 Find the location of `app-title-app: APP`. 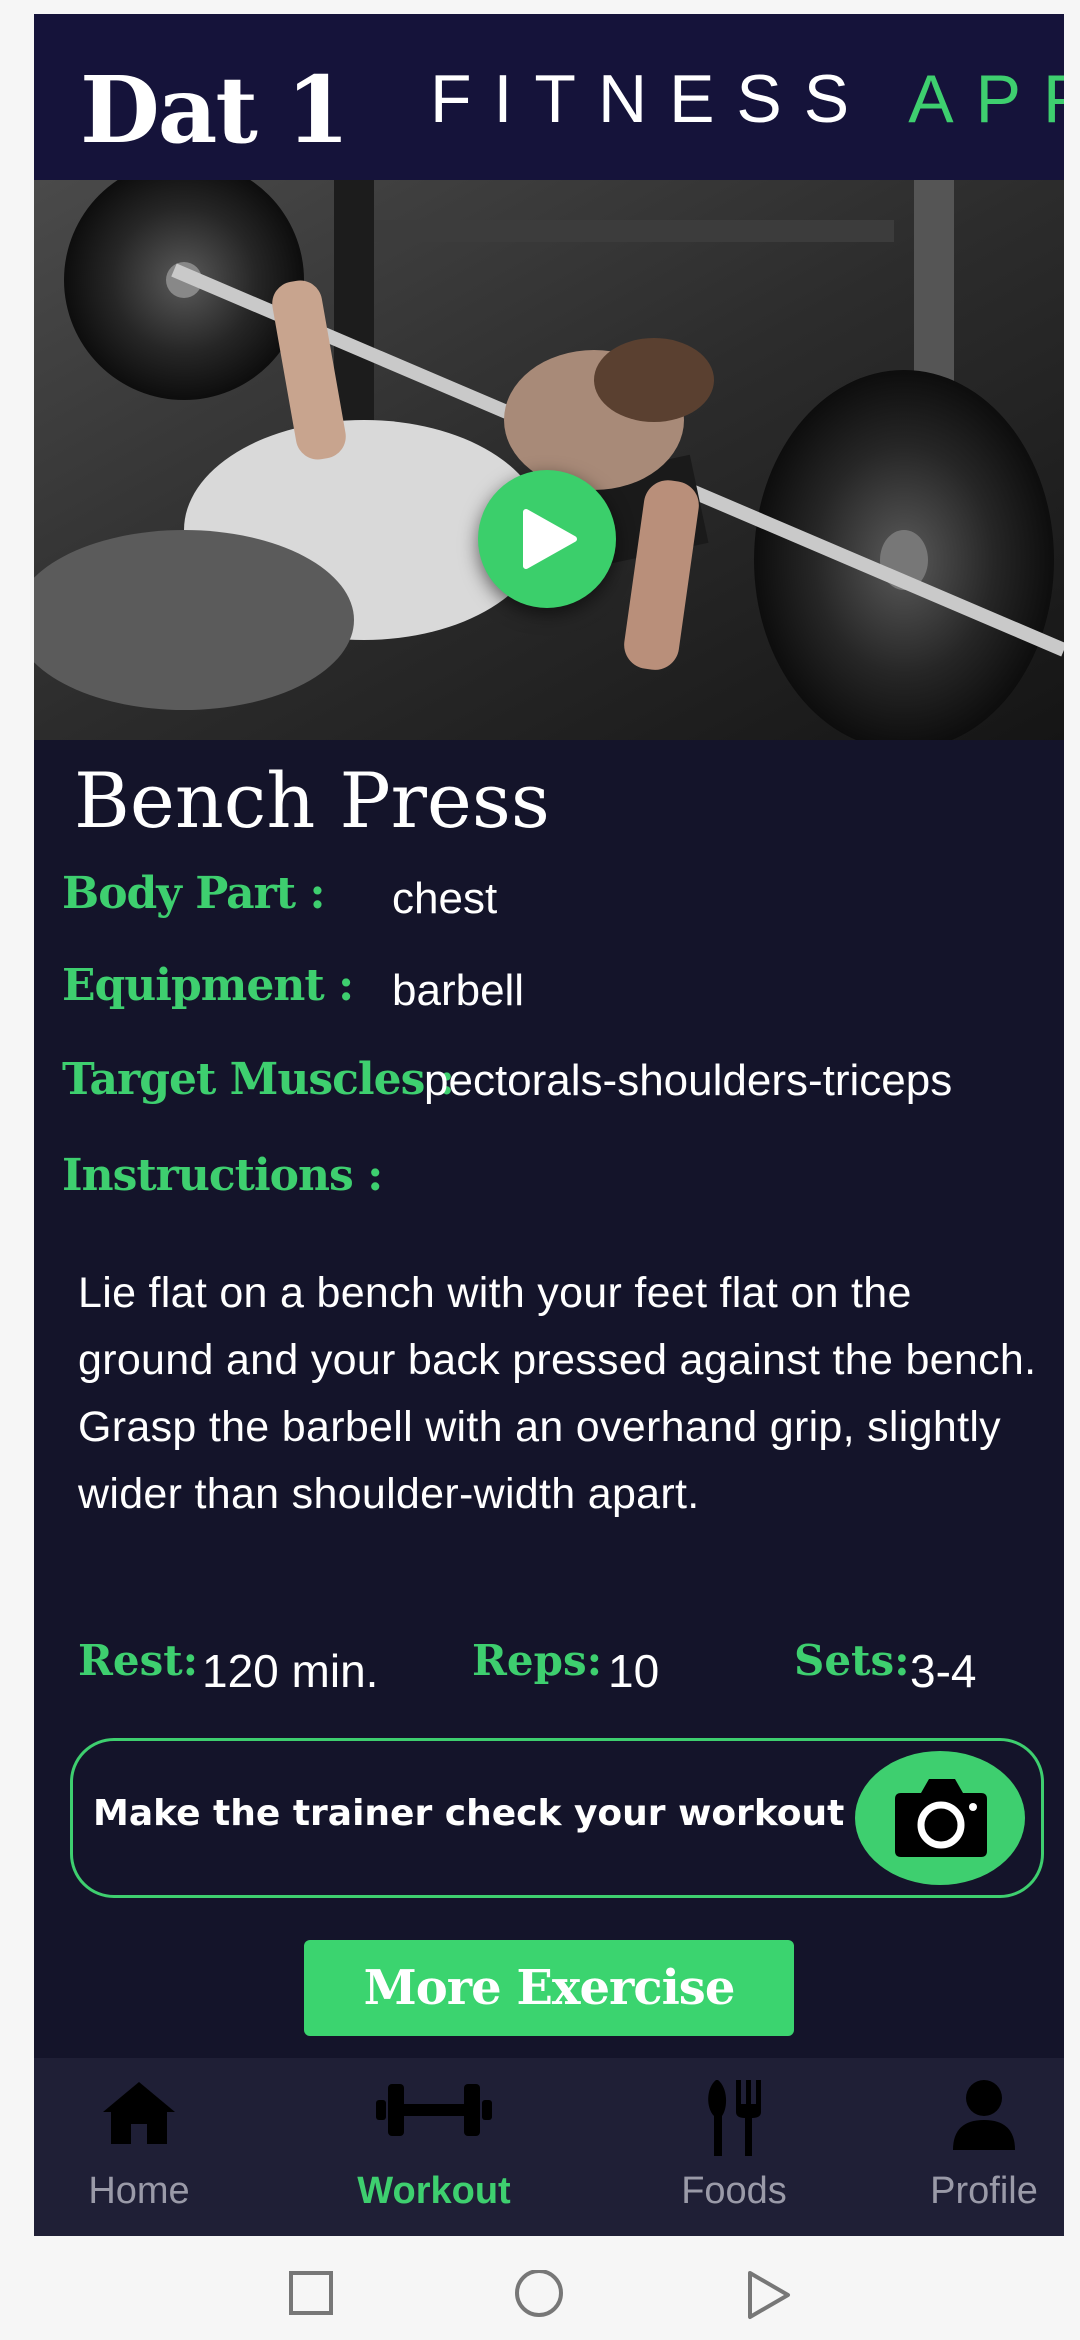

app-title-app: APP is located at coordinates (986, 99).